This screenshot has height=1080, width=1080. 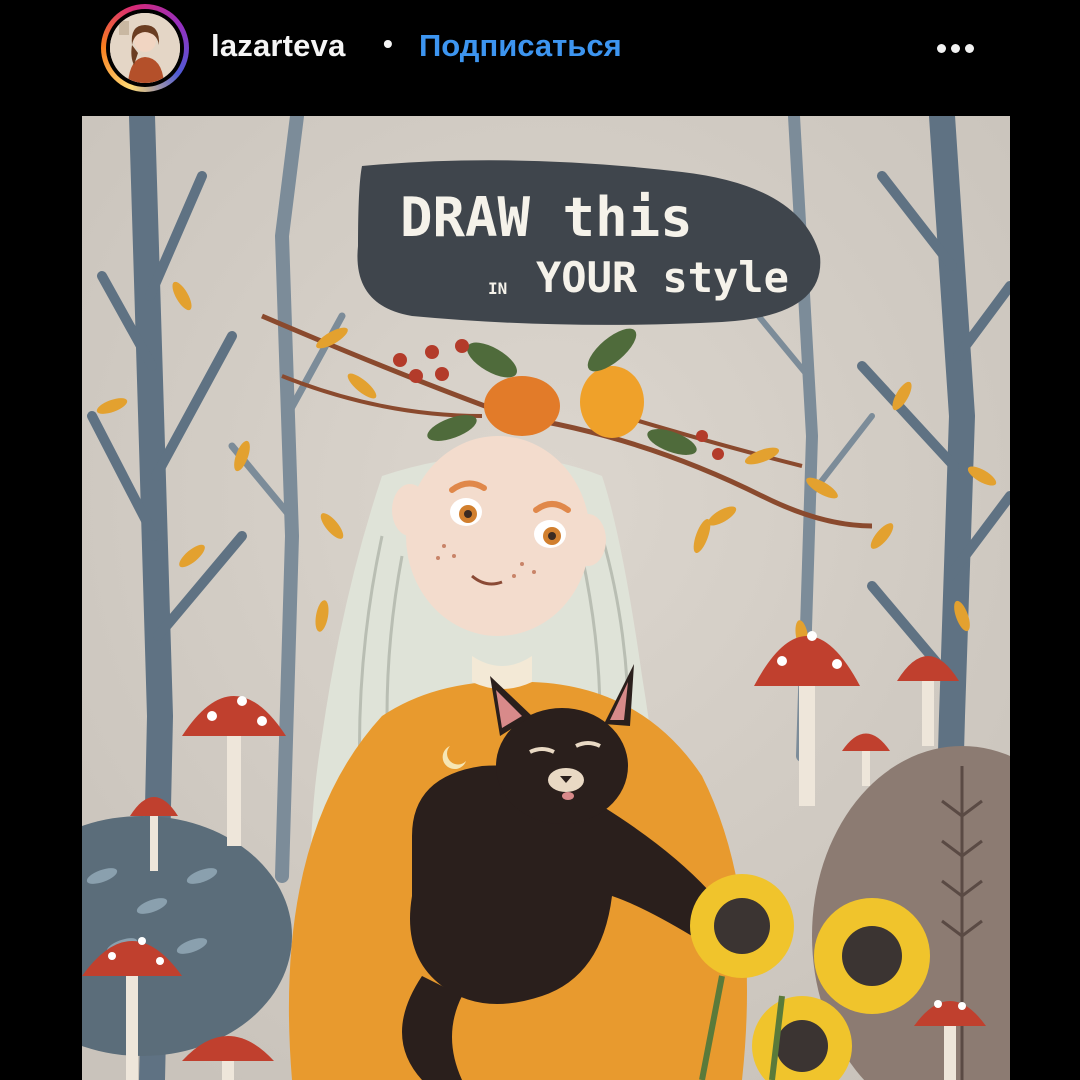 I want to click on profile-avatar-icon, so click(x=145, y=48).